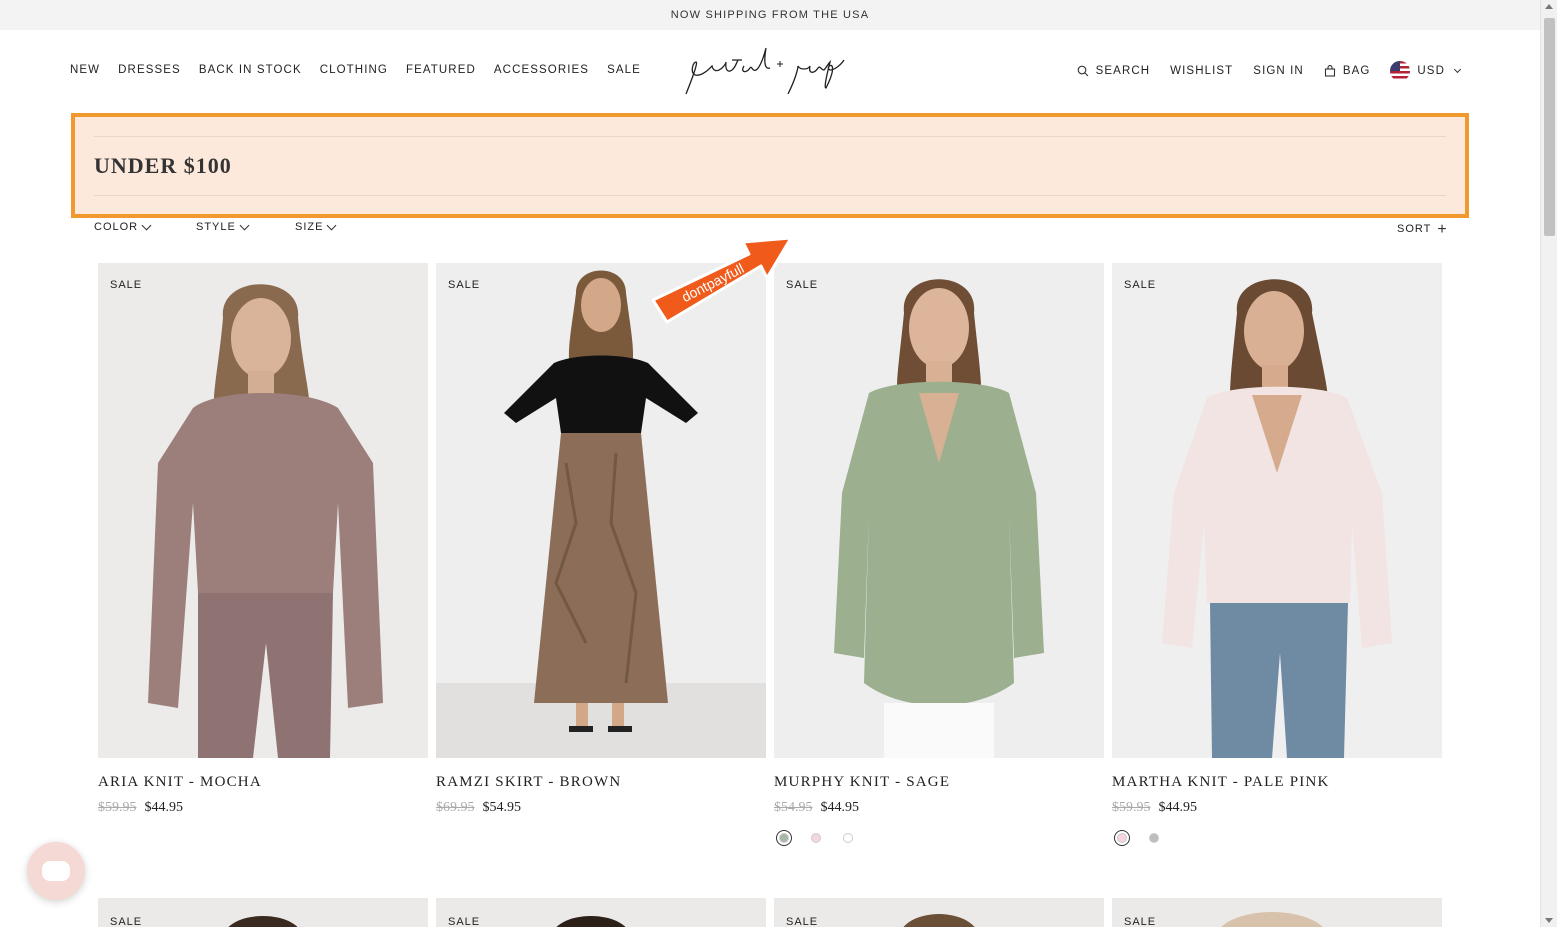 This screenshot has height=927, width=1557. I want to click on scroll-up-icon, so click(1549, 6).